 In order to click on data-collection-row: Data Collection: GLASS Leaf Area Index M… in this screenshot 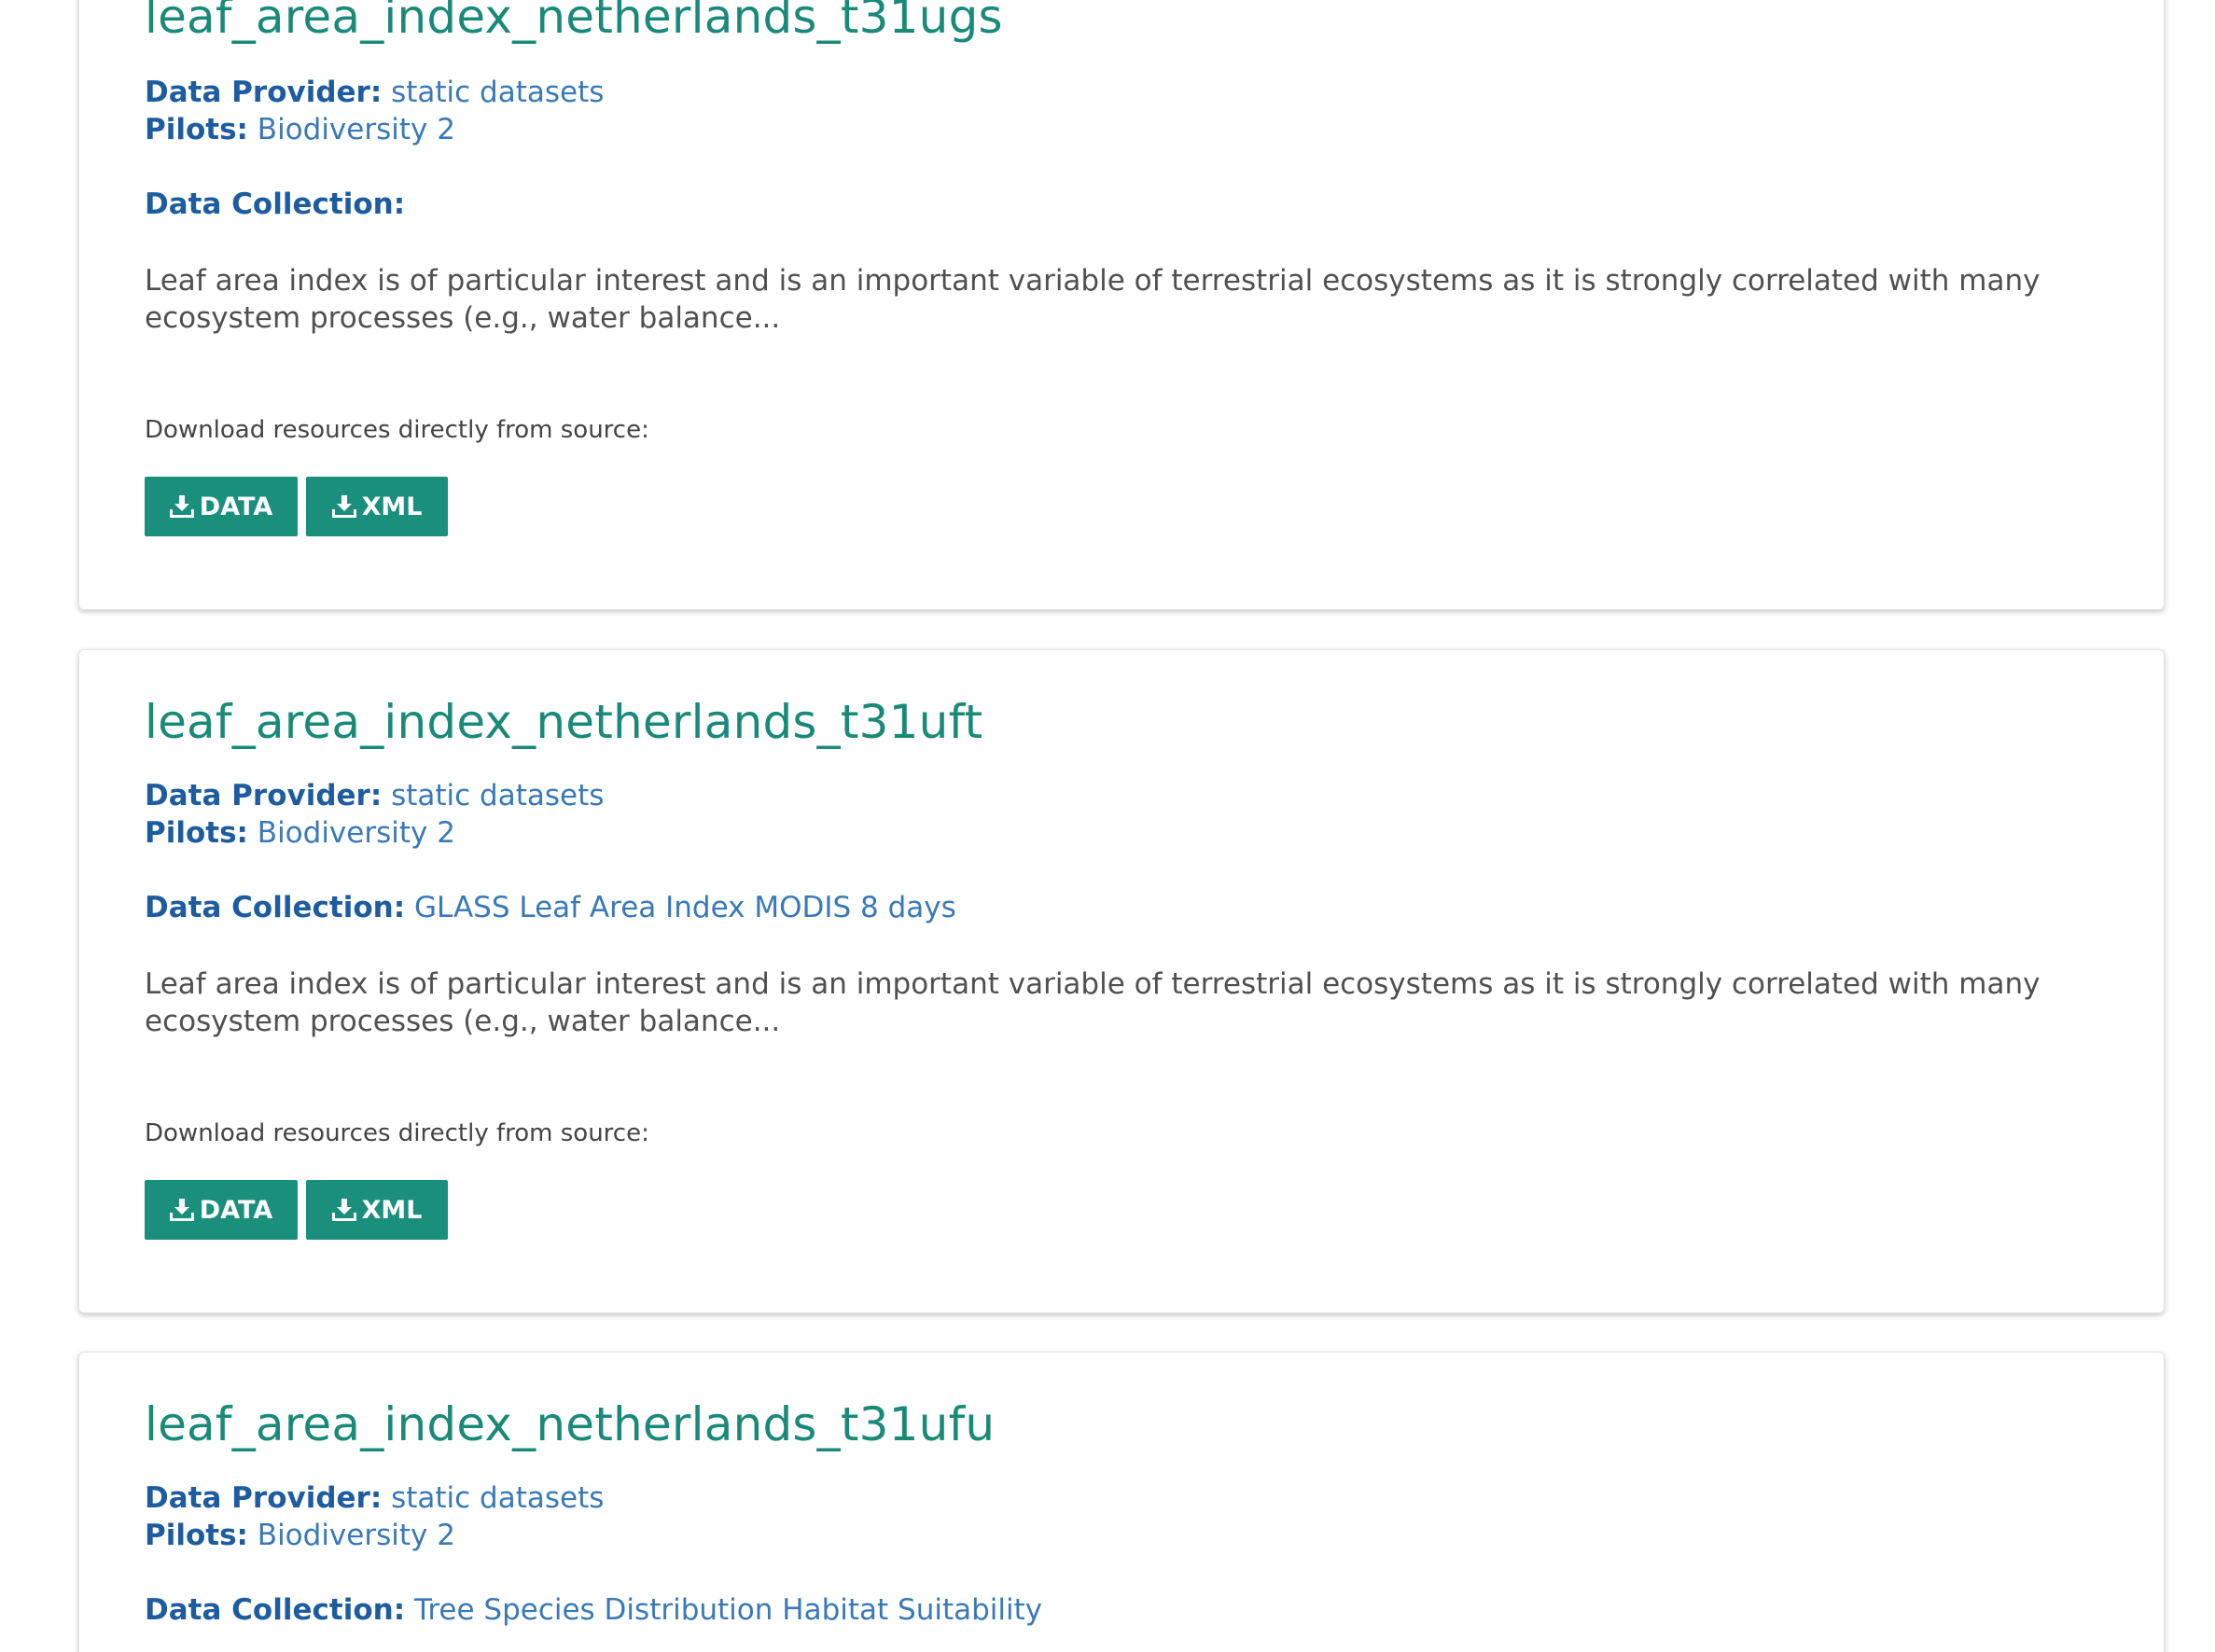, I will do `click(550, 908)`.